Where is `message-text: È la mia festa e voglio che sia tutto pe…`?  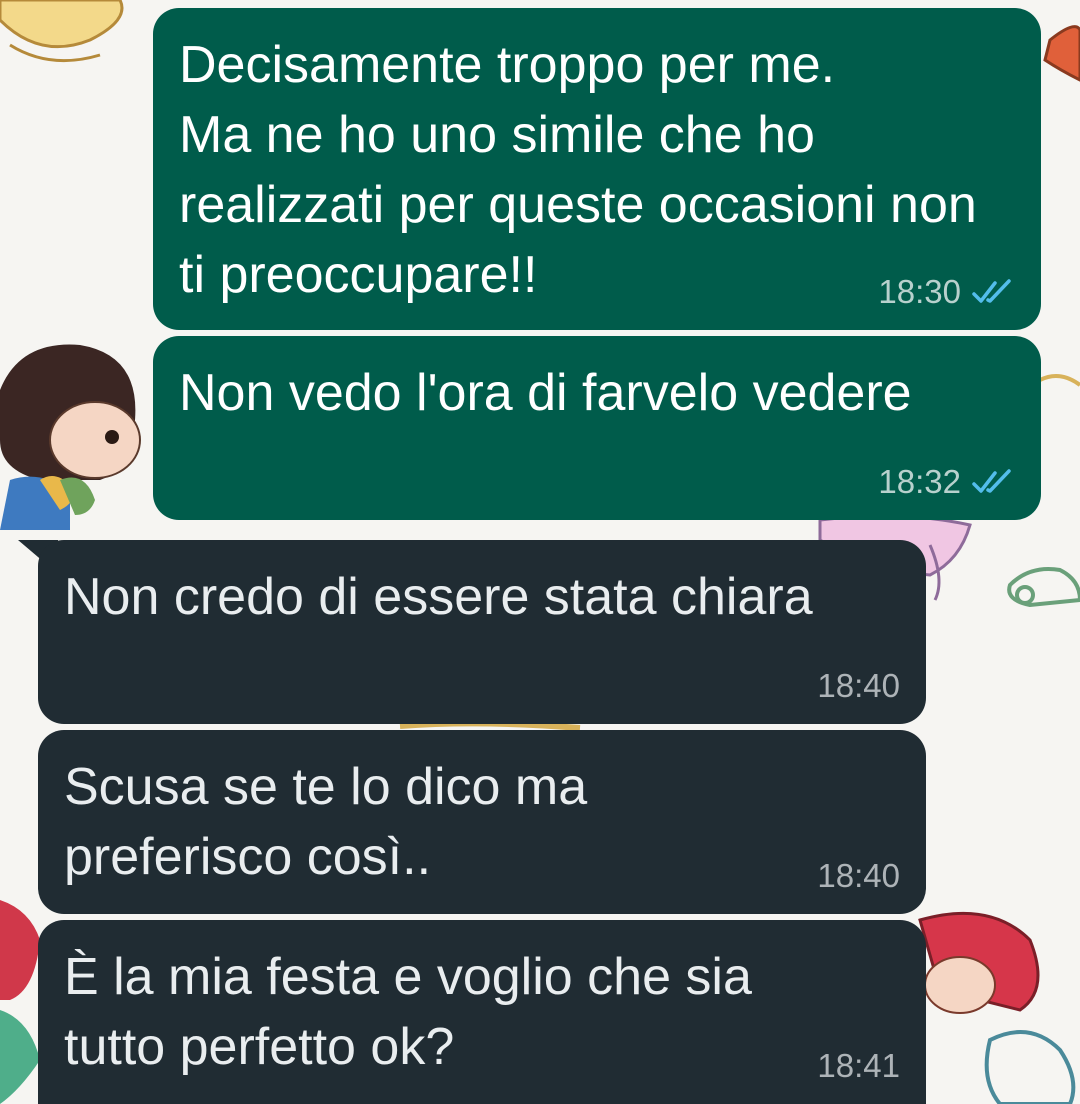 message-text: È la mia festa e voglio che sia tutto pe… is located at coordinates (408, 1012).